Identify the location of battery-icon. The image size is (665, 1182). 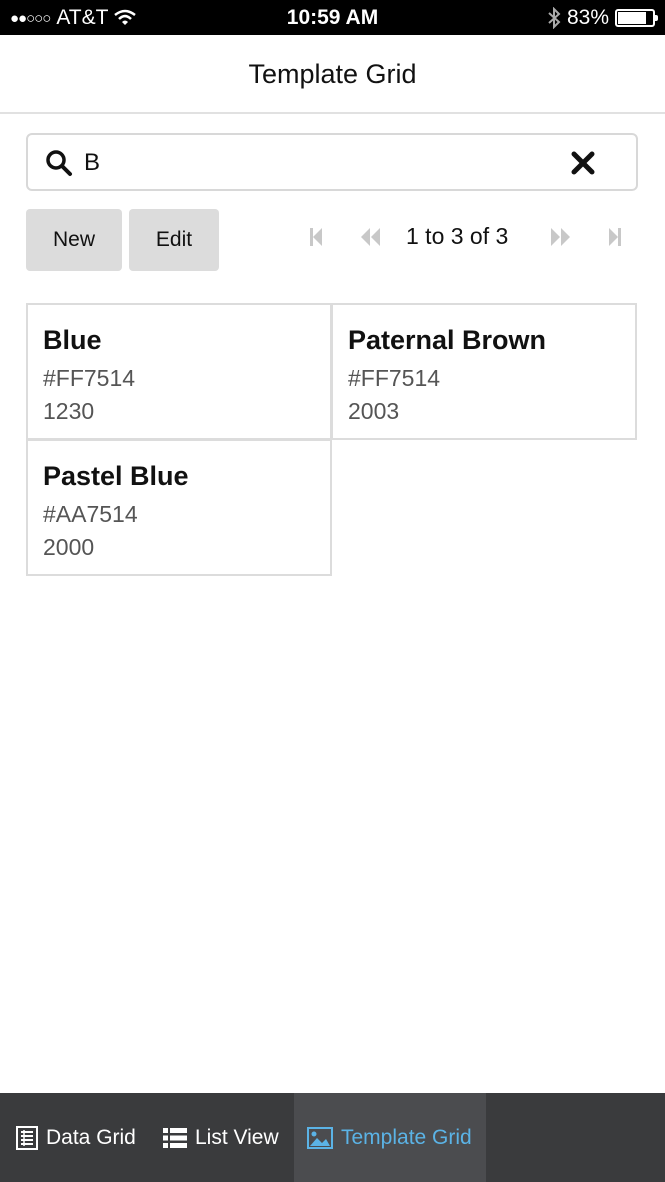
(636, 18).